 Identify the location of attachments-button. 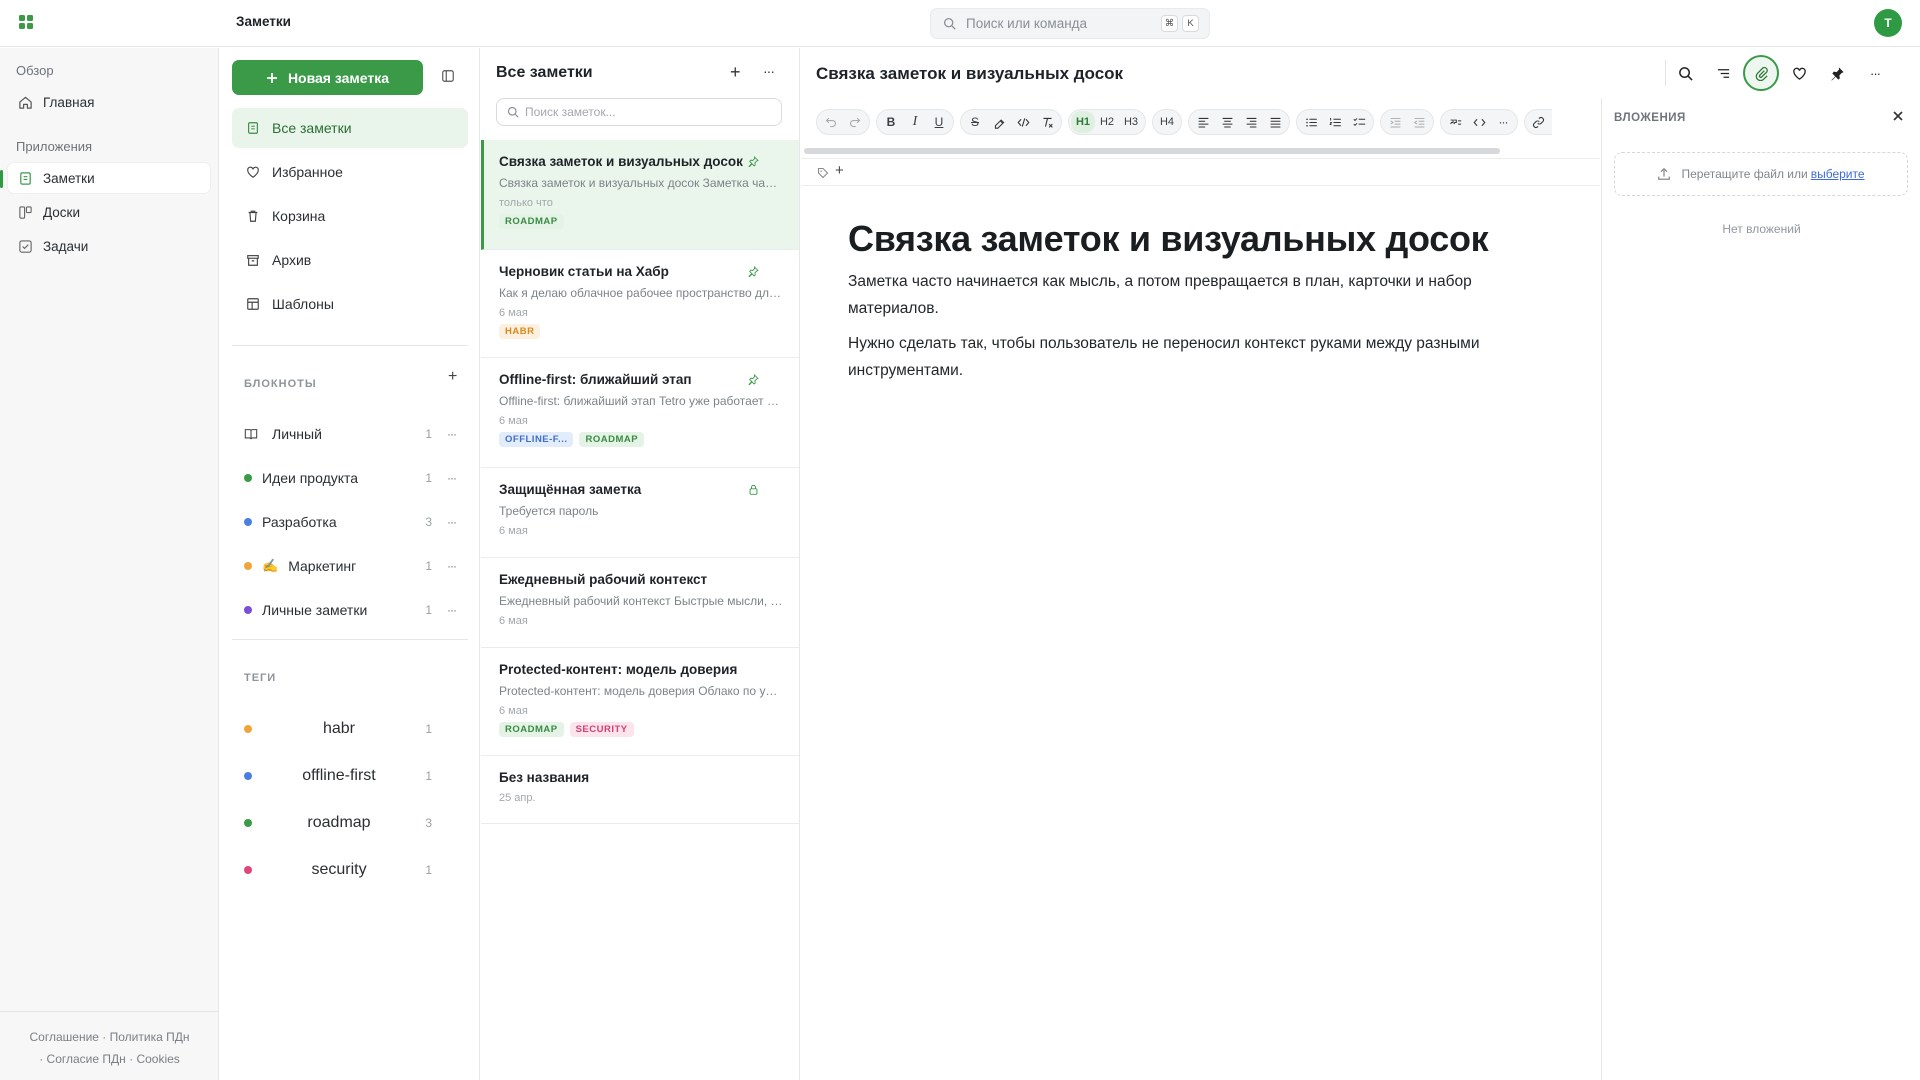
(1761, 73).